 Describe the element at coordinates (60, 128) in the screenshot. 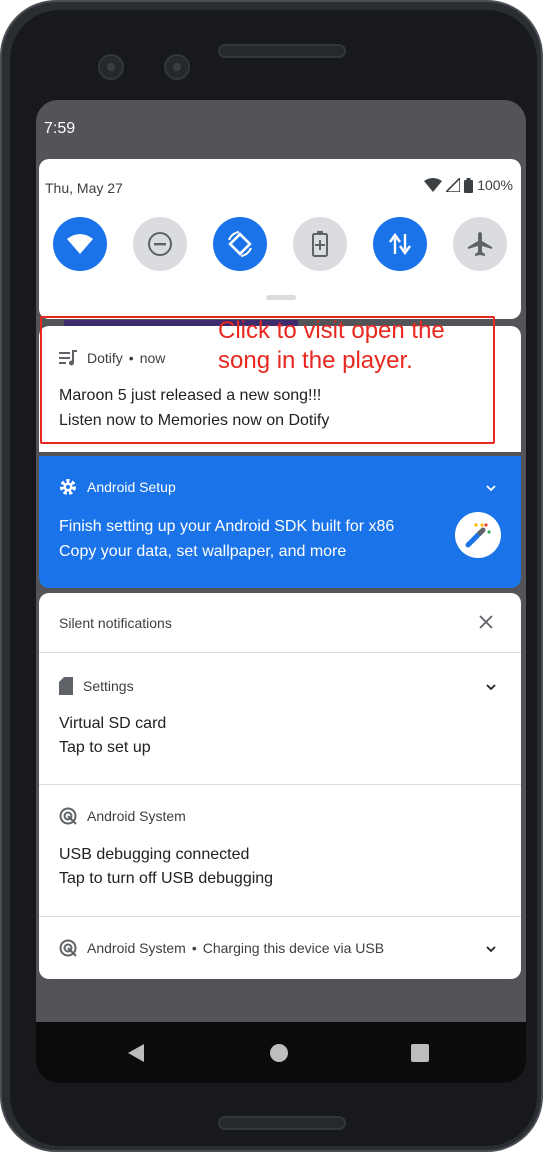

I see `status-time: 7:59` at that location.